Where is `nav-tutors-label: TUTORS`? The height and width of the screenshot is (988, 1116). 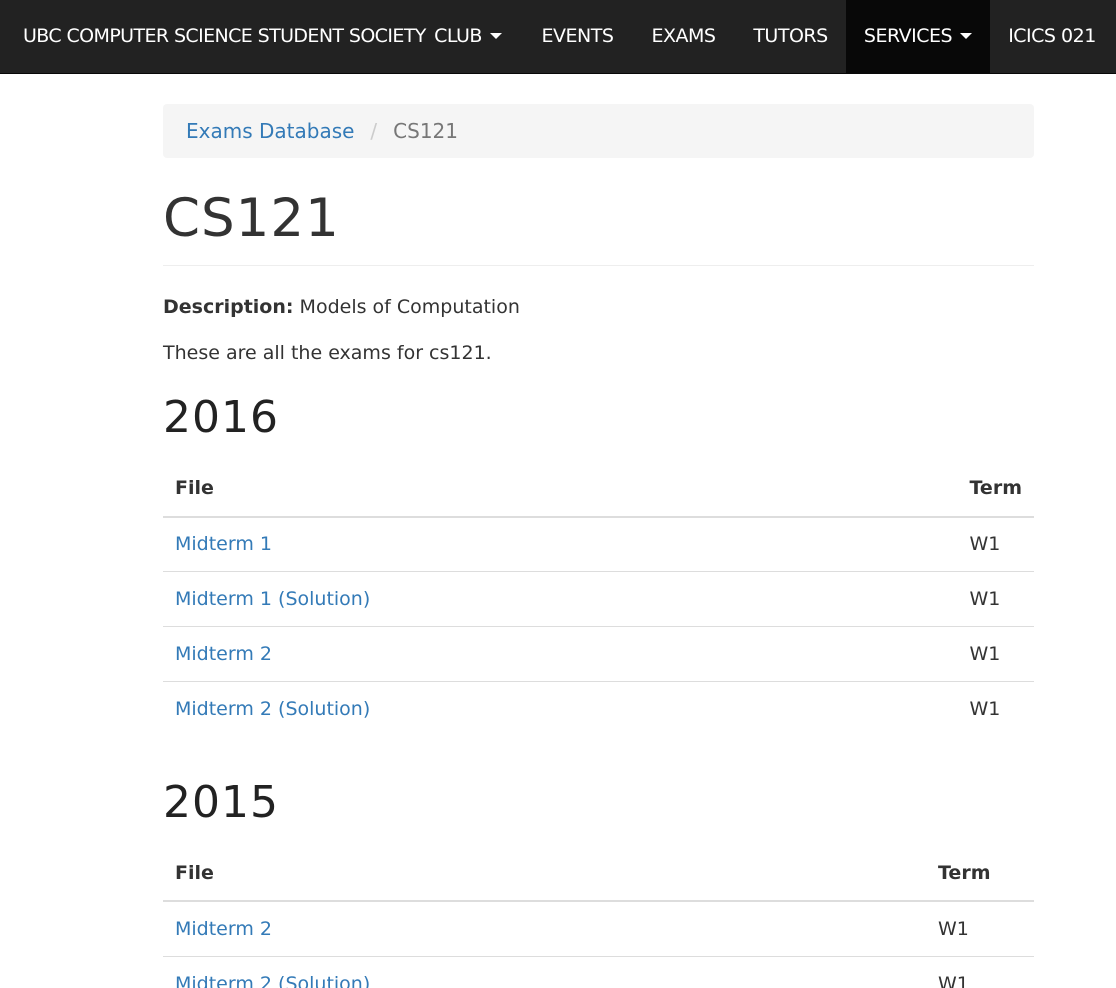 nav-tutors-label: TUTORS is located at coordinates (790, 36).